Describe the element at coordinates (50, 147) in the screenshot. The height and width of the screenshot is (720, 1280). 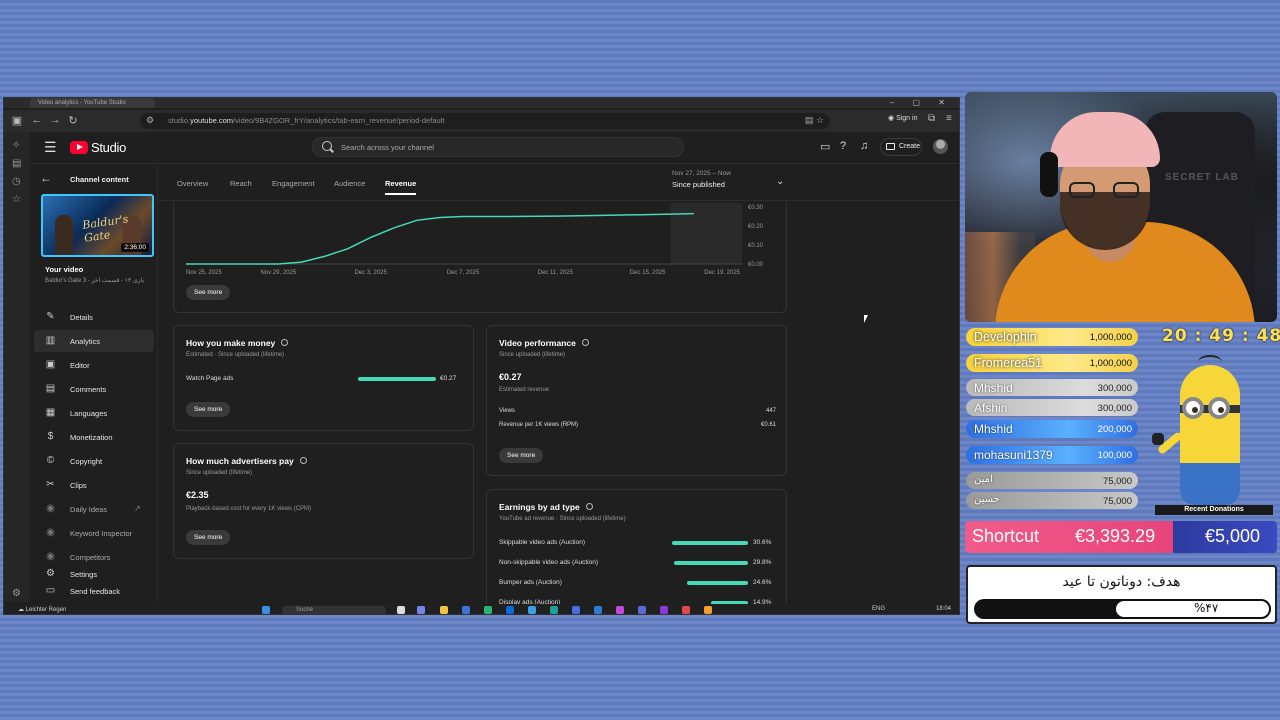
I see `hamburger-menu-icon: ☰` at that location.